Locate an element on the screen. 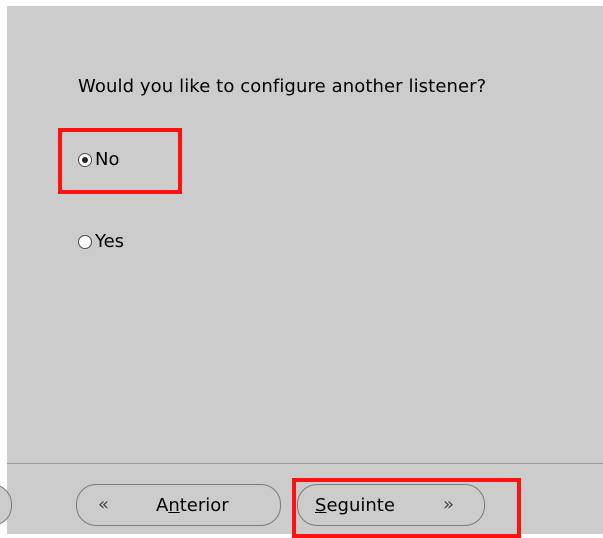  back-button-label: Anterior is located at coordinates (192, 505).